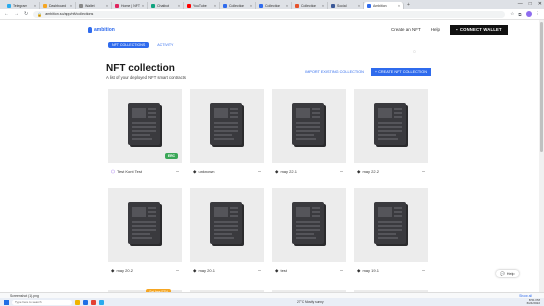  What do you see at coordinates (334, 72) in the screenshot?
I see `import-collection-button: IMPORT EXISTING COLLECTION` at bounding box center [334, 72].